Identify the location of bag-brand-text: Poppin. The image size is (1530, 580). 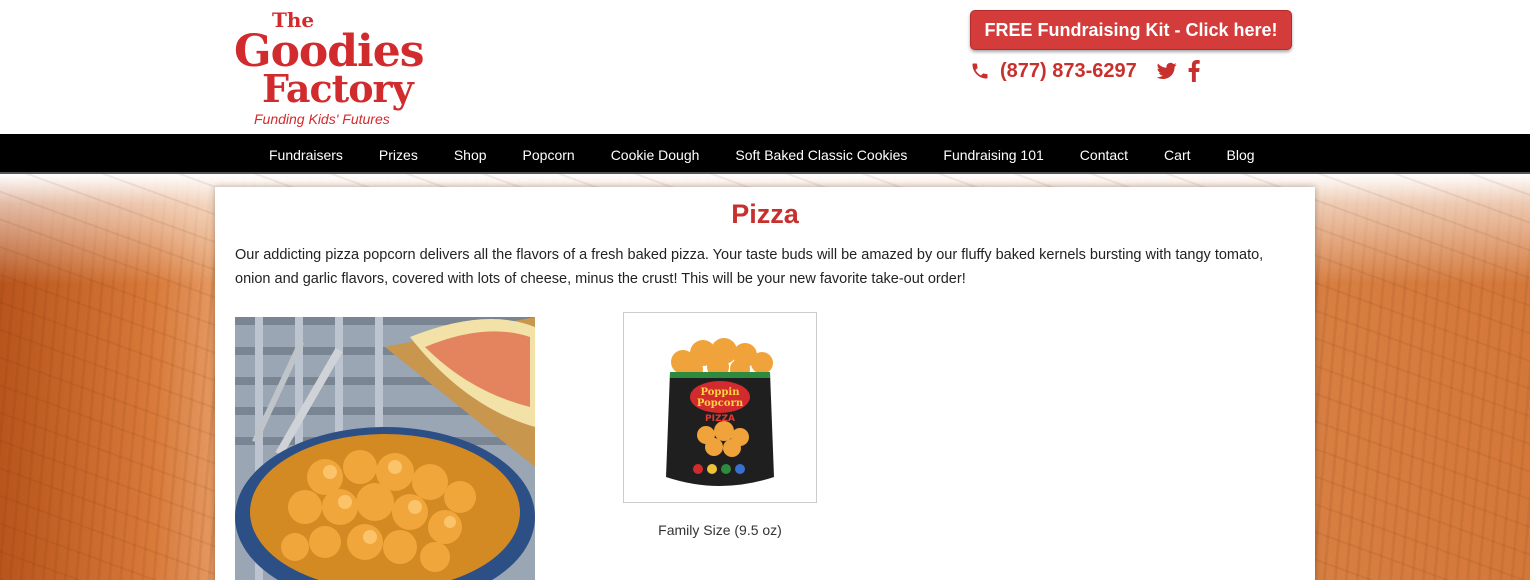
(721, 392).